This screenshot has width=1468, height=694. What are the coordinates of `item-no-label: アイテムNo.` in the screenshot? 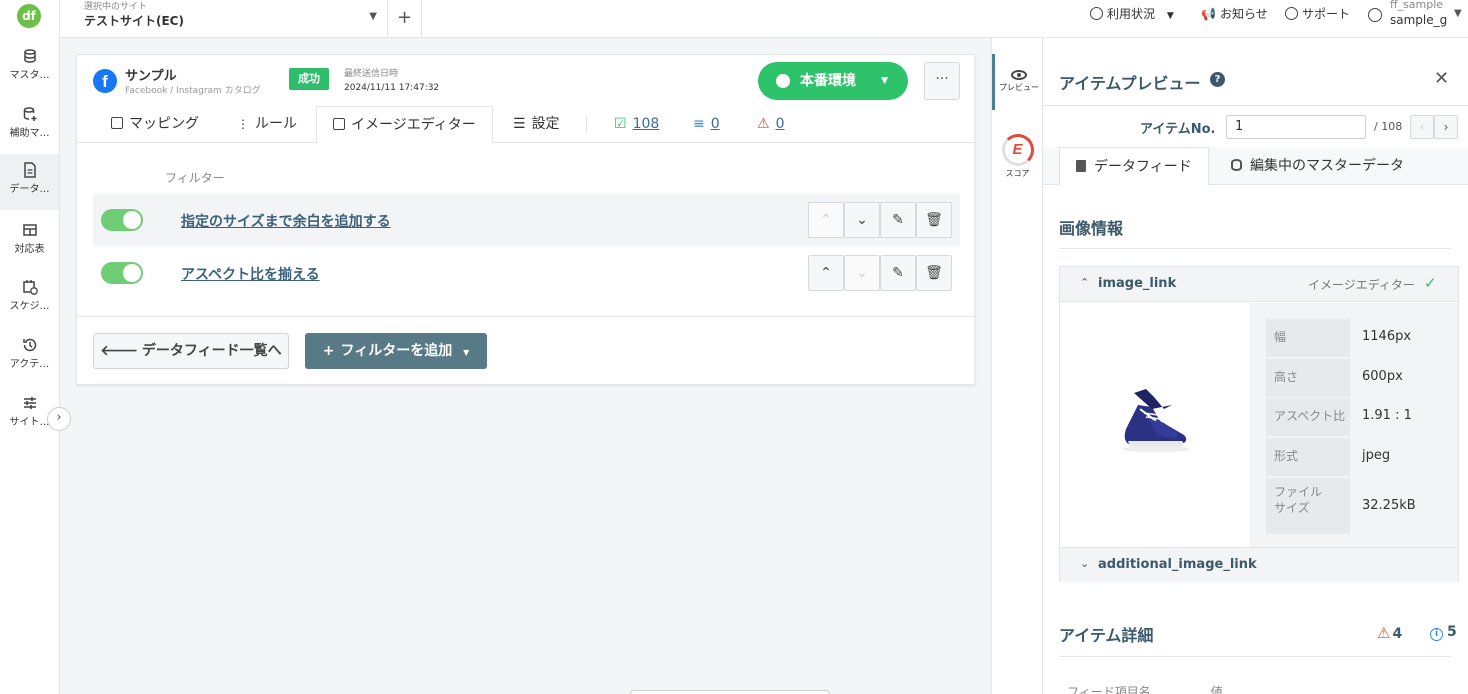 It's located at (1178, 129).